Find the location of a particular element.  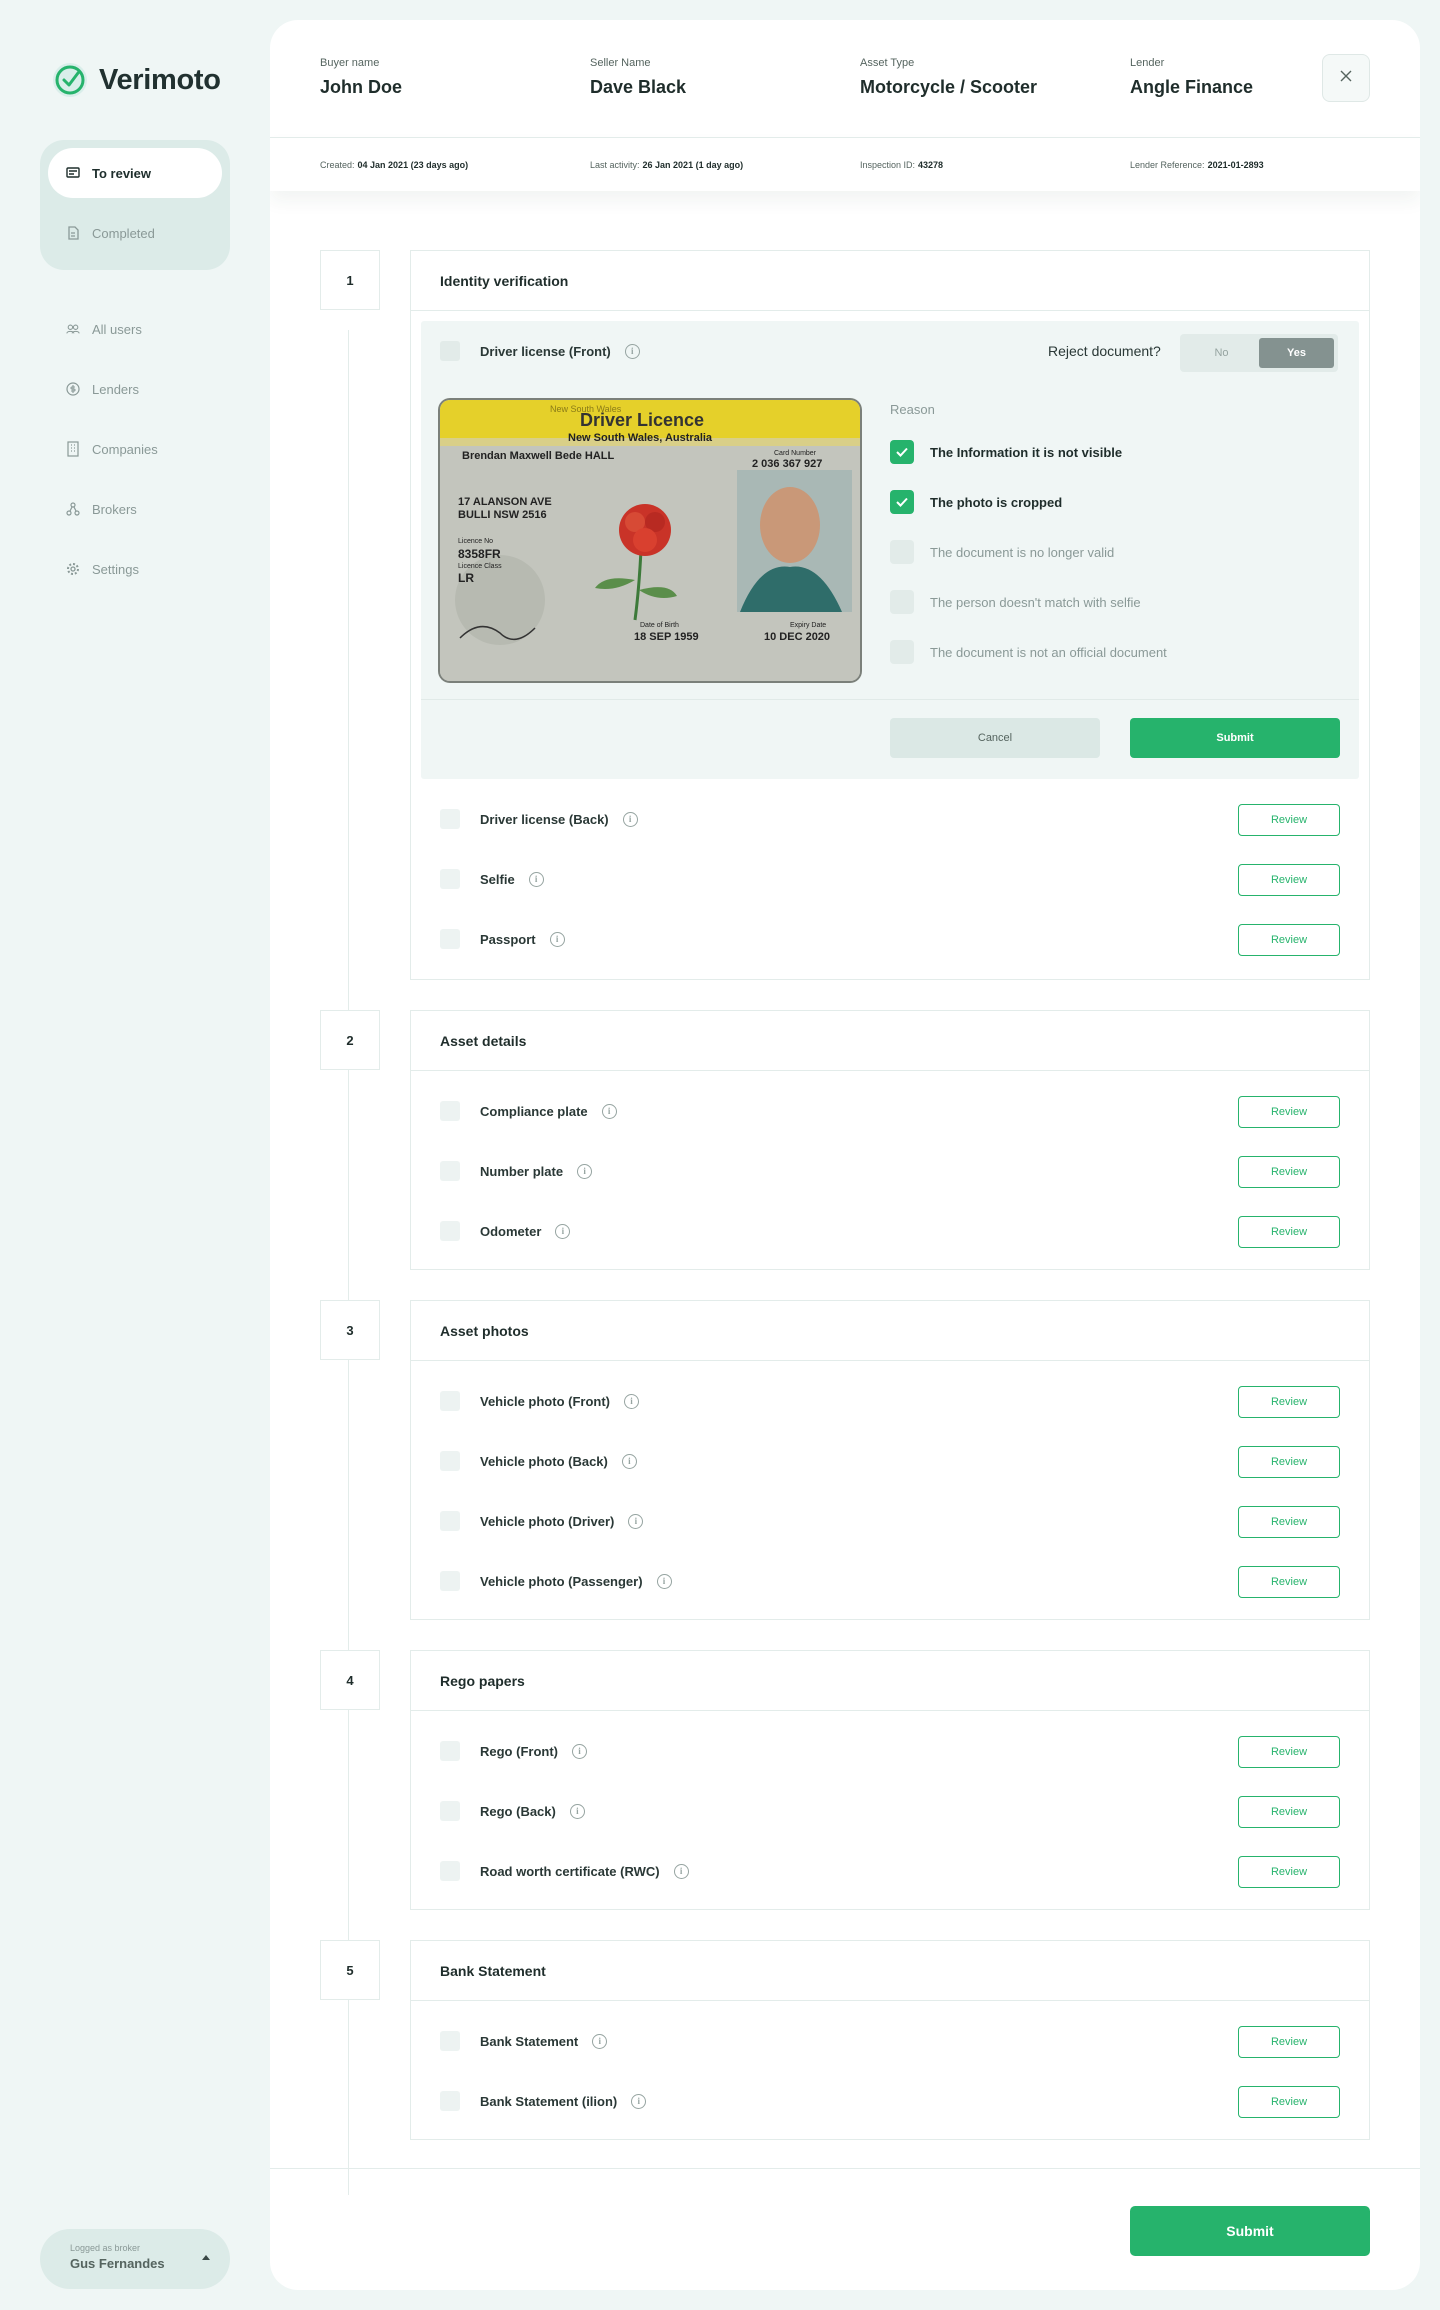

document-row: Vehicle photo (Front) i Review is located at coordinates (890, 1401).